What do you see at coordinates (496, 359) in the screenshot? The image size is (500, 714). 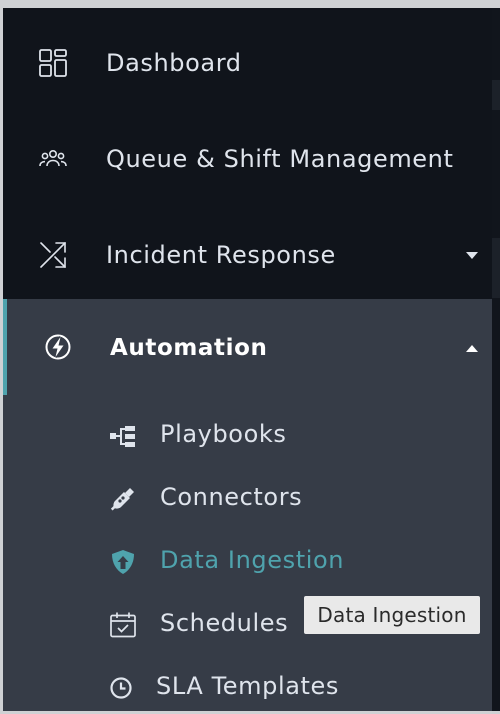 I see `content-edge` at bounding box center [496, 359].